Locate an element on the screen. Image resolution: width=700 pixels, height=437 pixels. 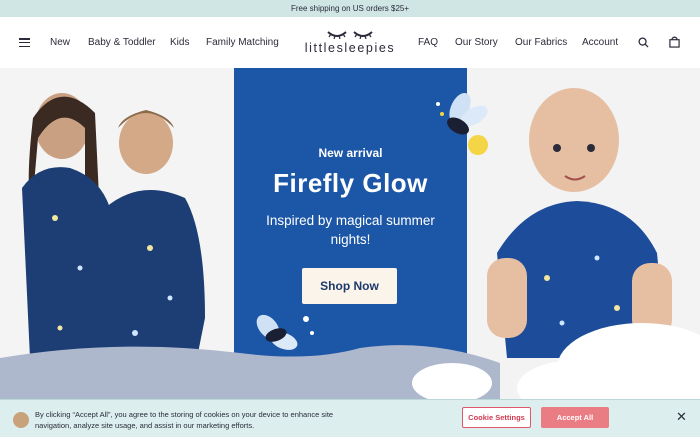
cookie-settings-button: Cookie Settings is located at coordinates (496, 417).